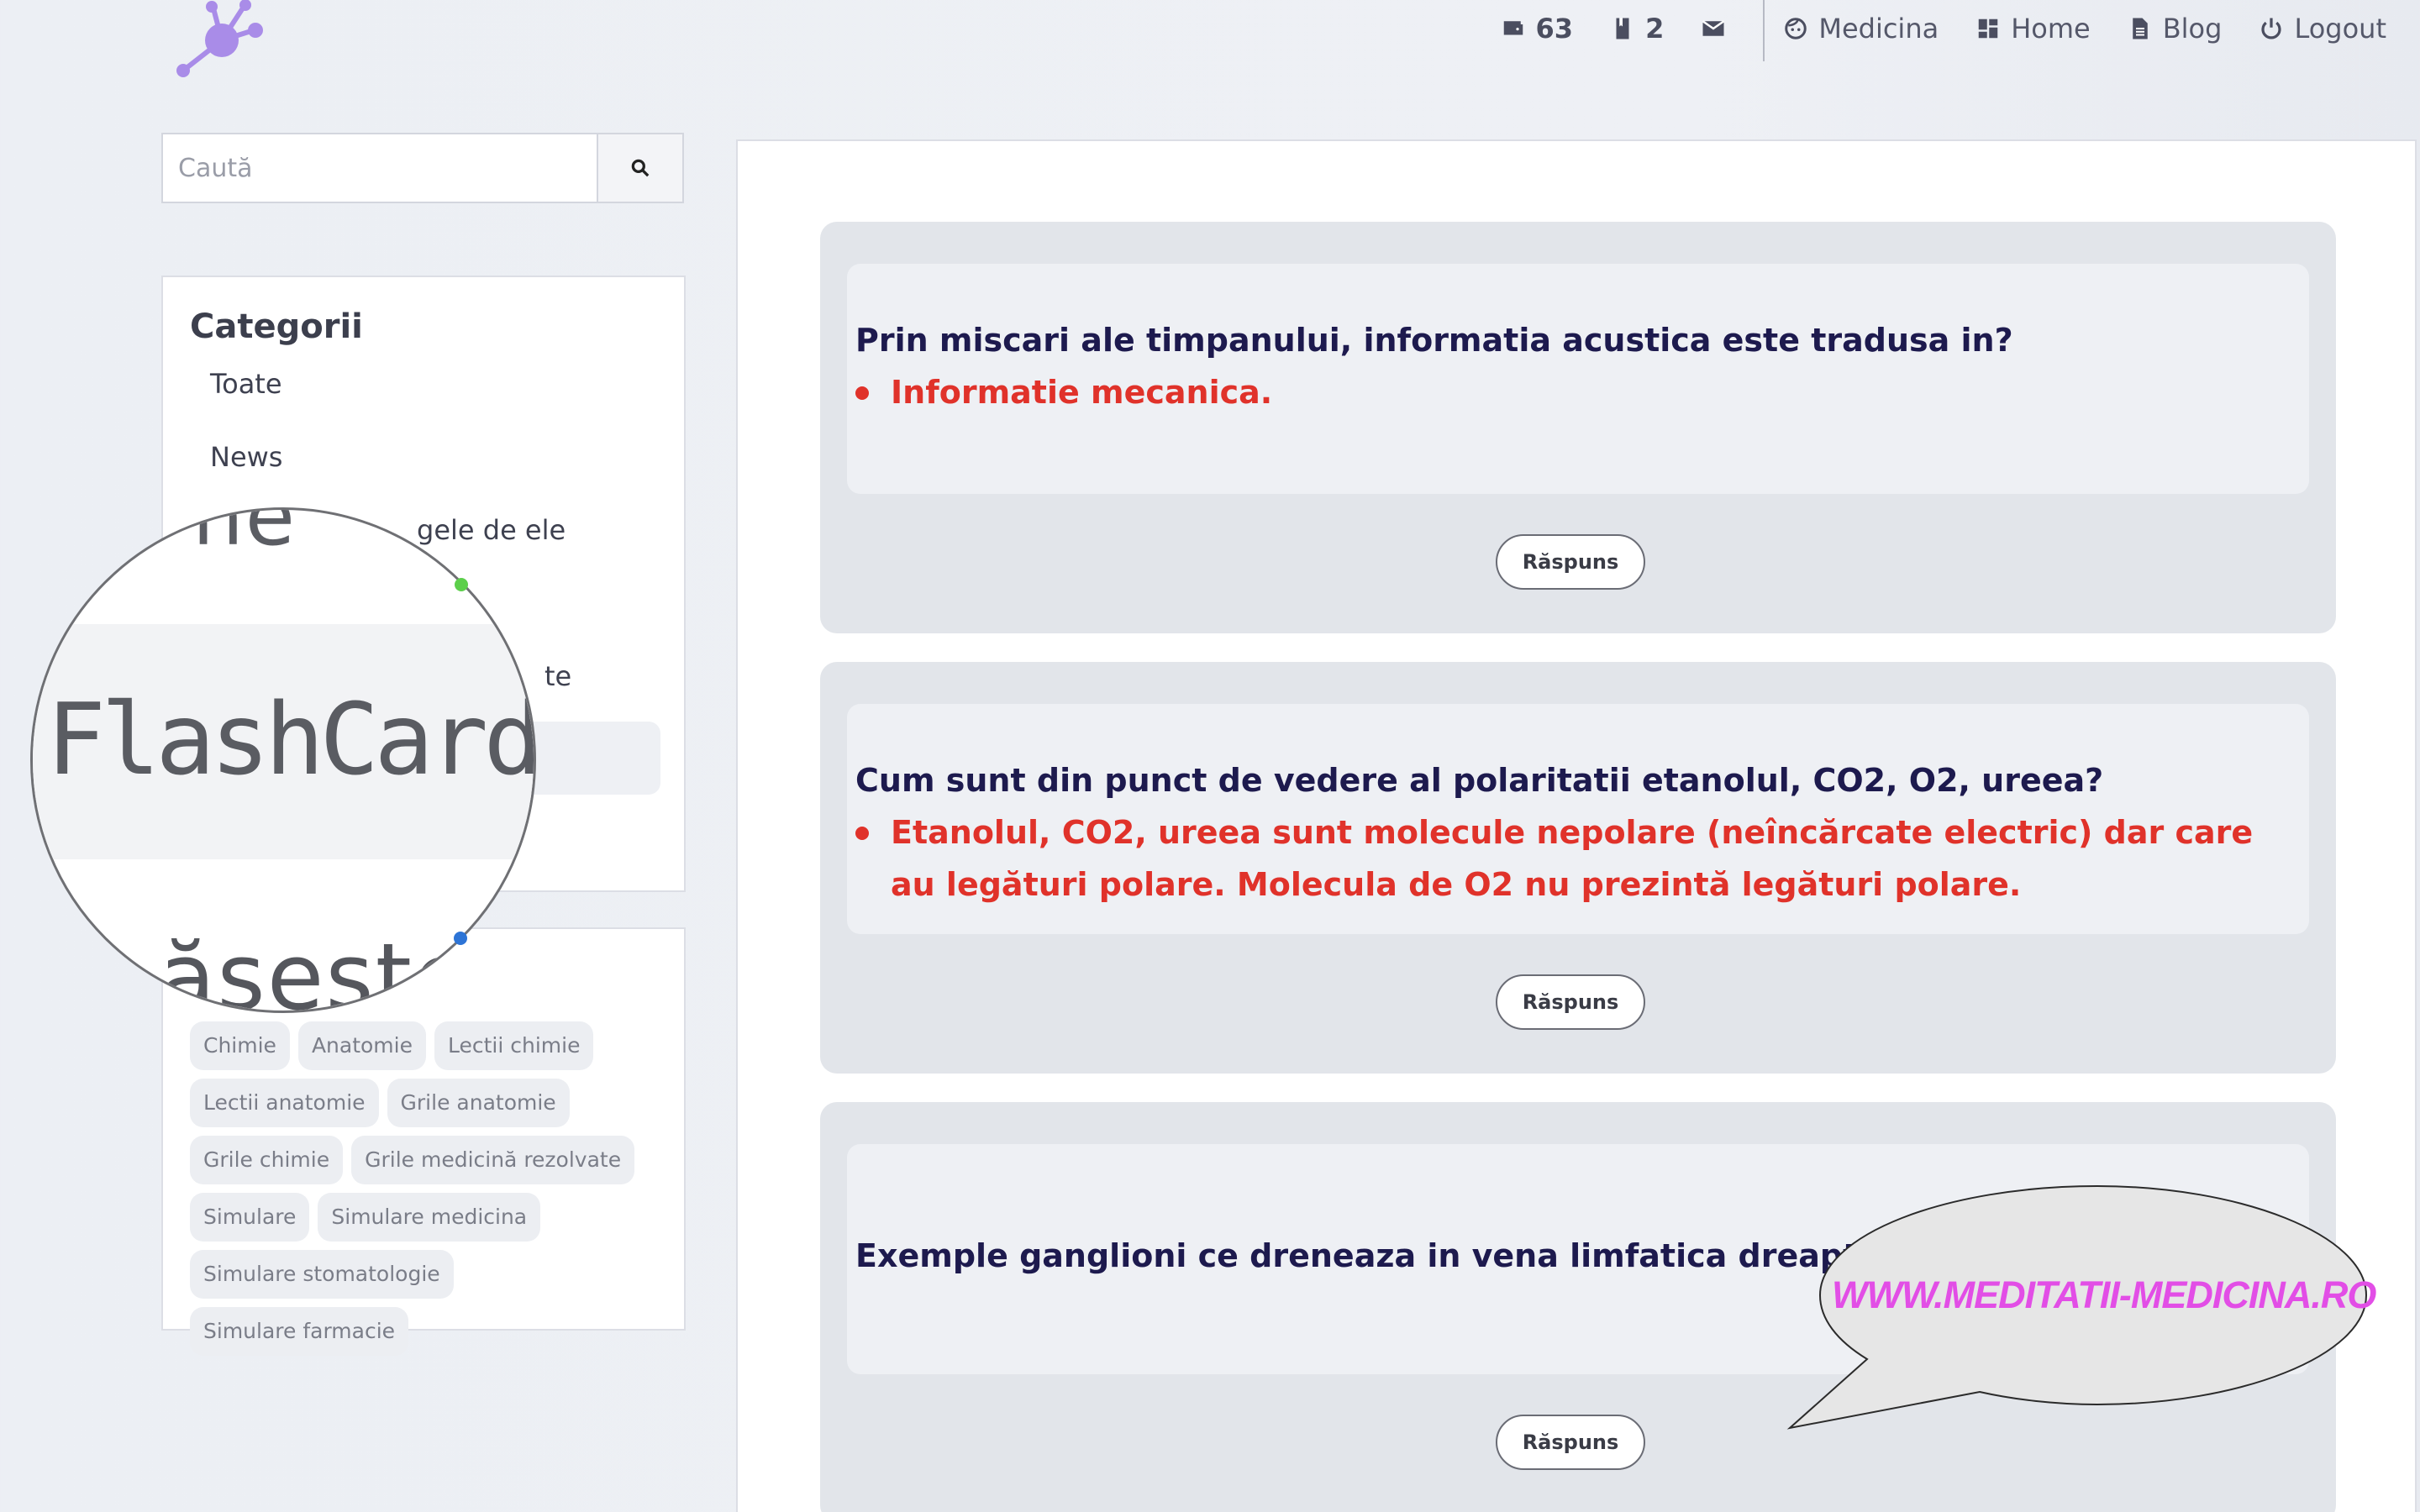 The width and height of the screenshot is (2420, 1512). I want to click on logout-link: Logout, so click(2323, 29).